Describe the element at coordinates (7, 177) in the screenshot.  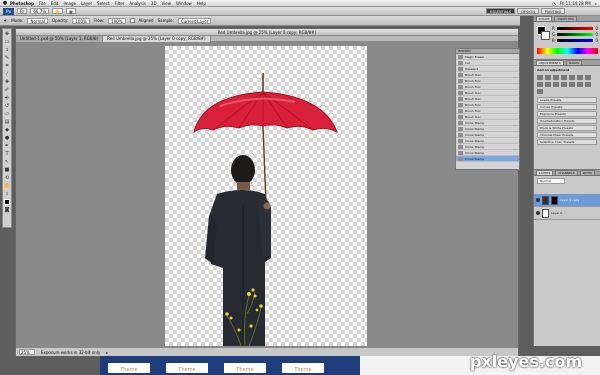
I see `3d-rotate-tool-icon: ⟲` at that location.